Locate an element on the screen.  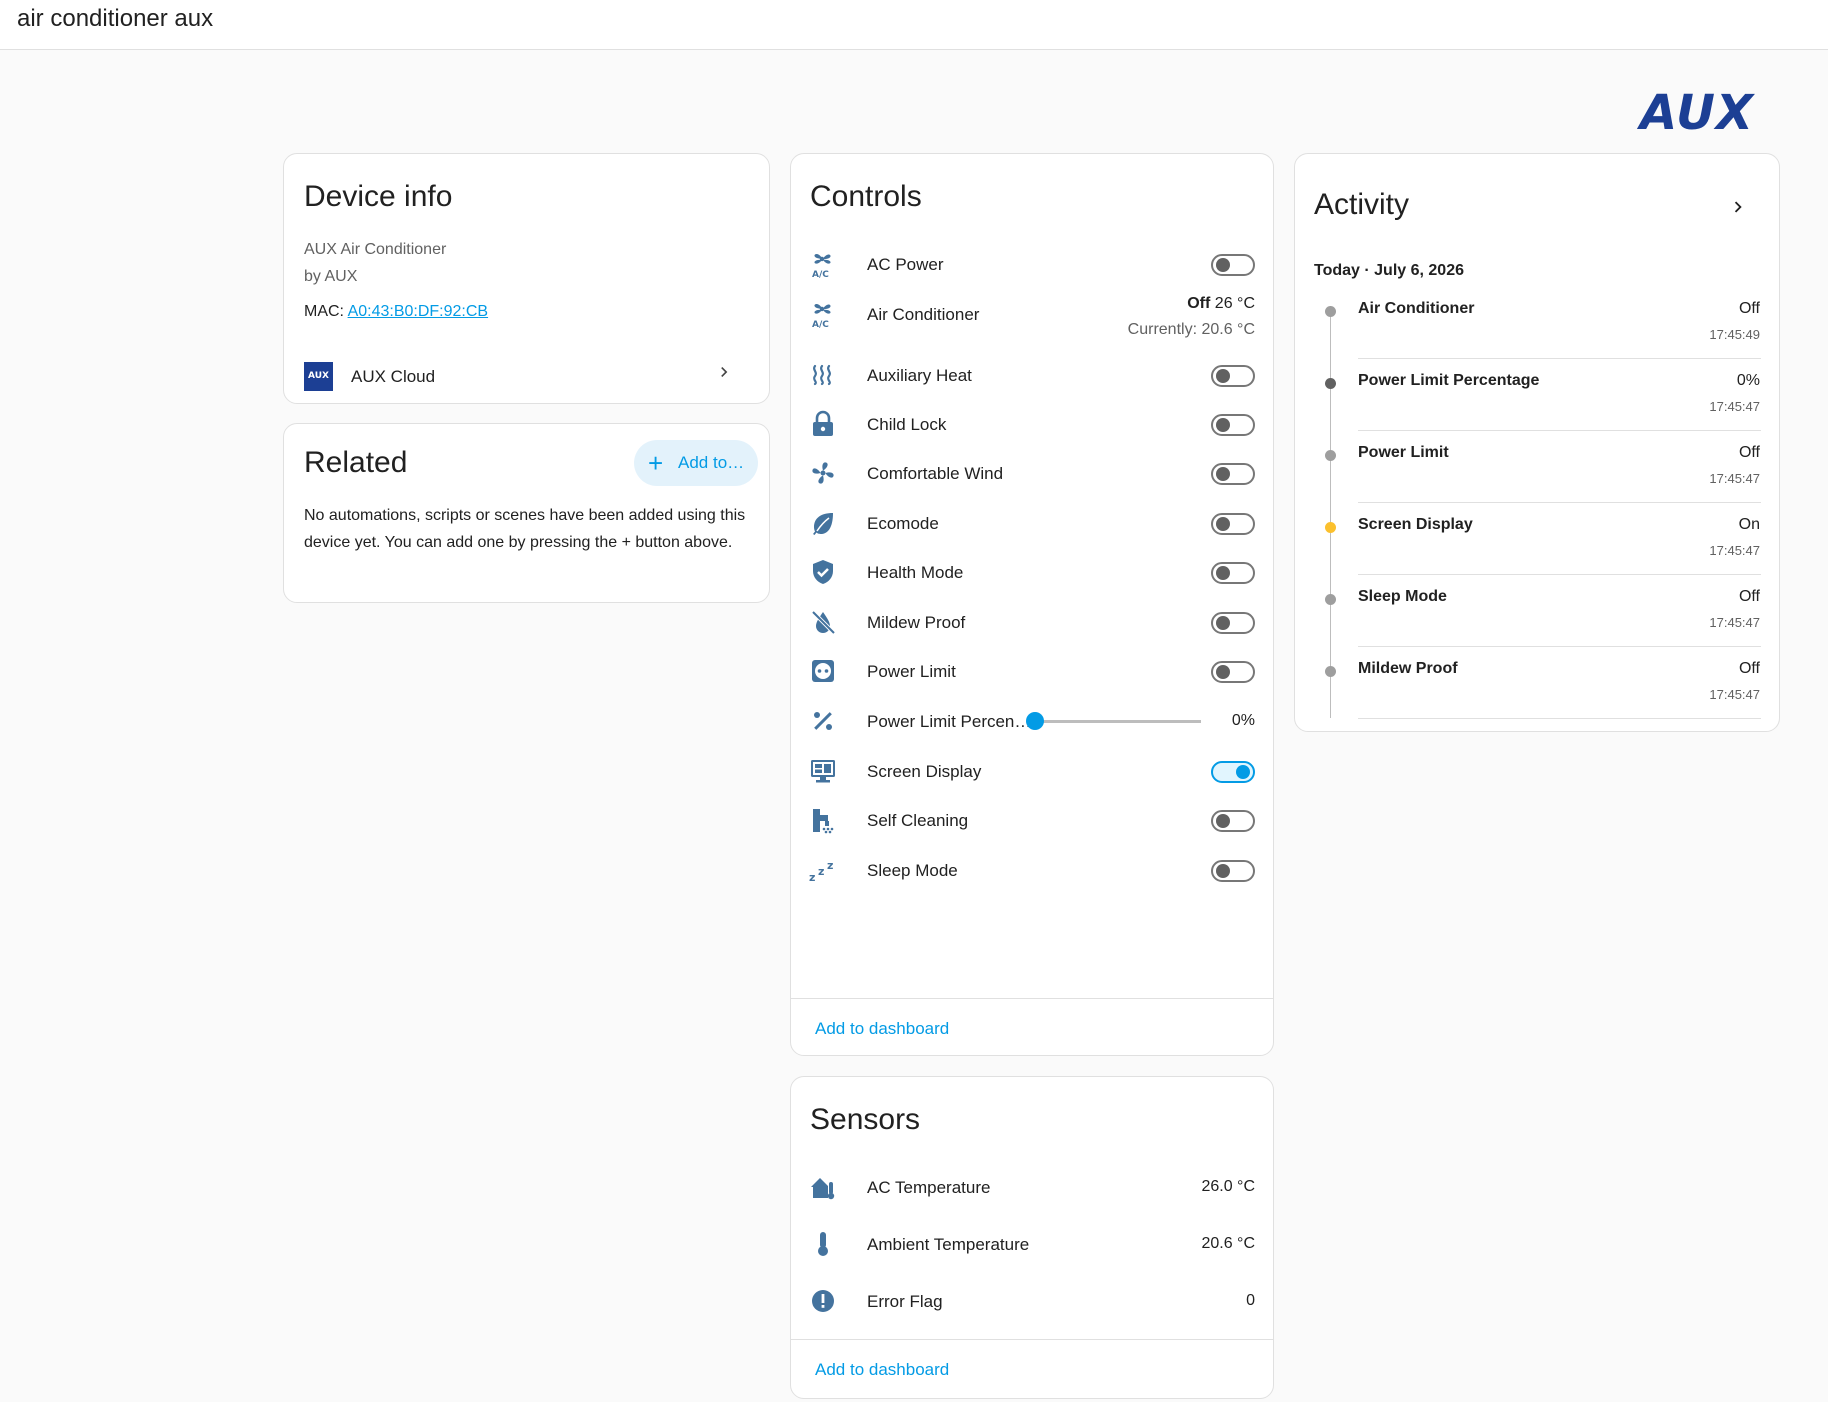
sensors-title: Sensors is located at coordinates (865, 1119).